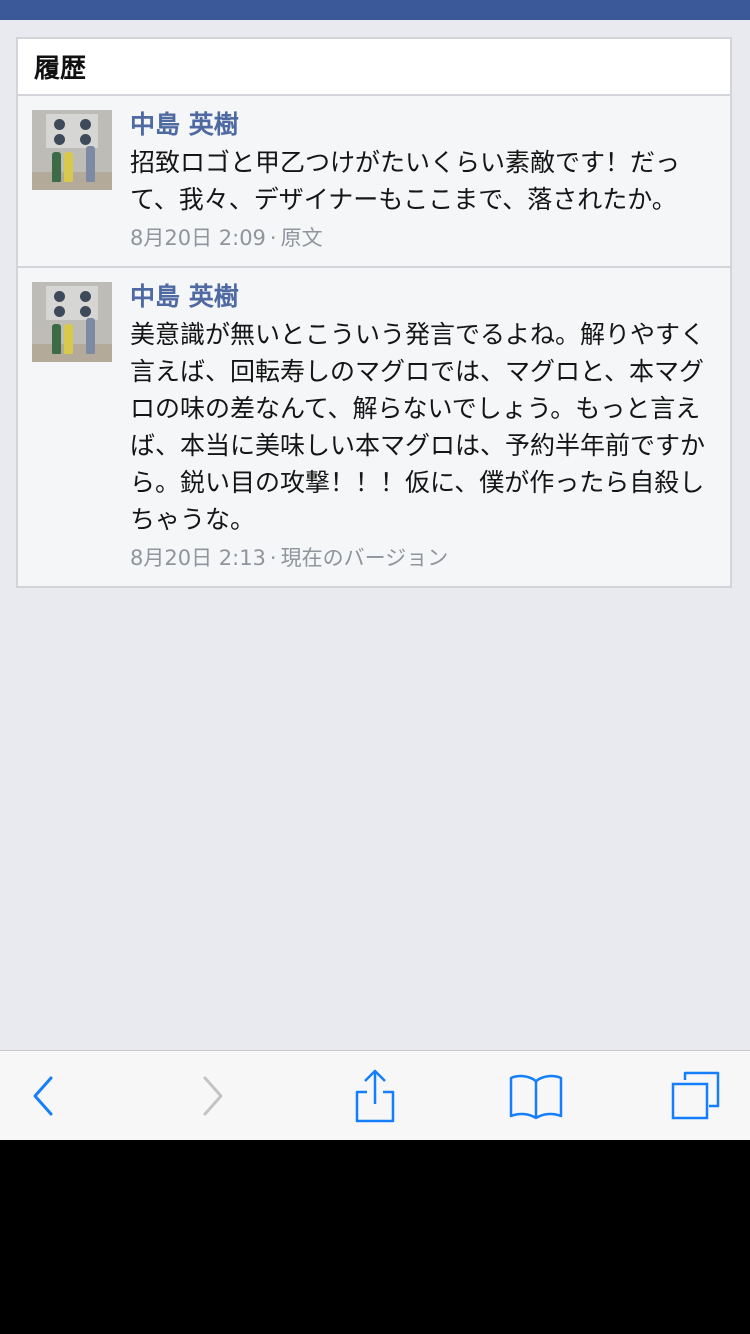 Image resolution: width=750 pixels, height=1334 pixels. What do you see at coordinates (422, 238) in the screenshot?
I see `history-meta: 8月20日 2:09 · 原文` at bounding box center [422, 238].